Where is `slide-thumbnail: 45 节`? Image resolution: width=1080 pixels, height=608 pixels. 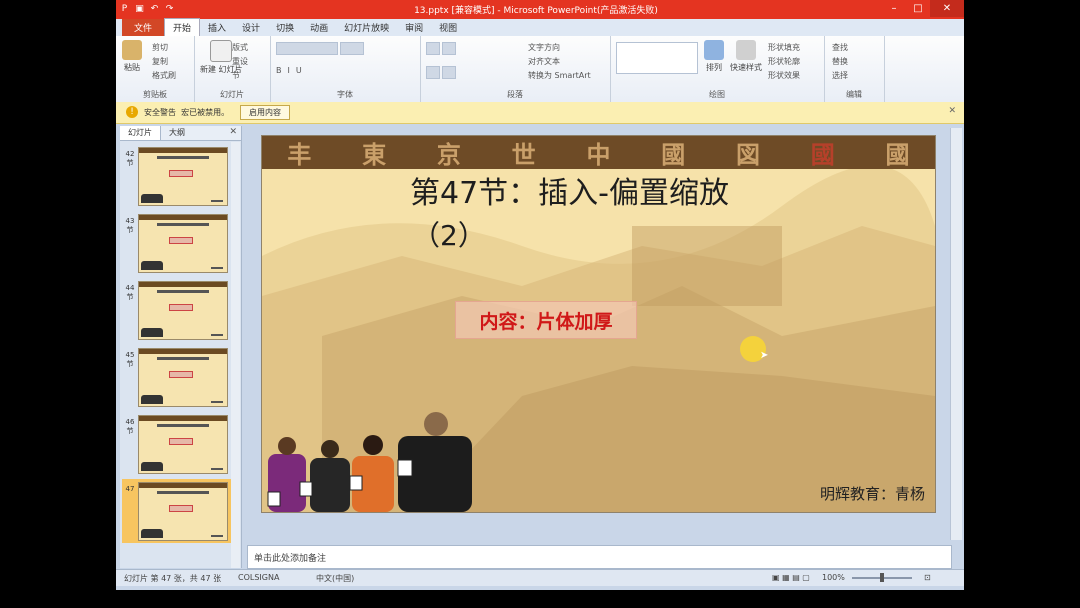
slide-thumbnail: 45 节 is located at coordinates (180, 377).